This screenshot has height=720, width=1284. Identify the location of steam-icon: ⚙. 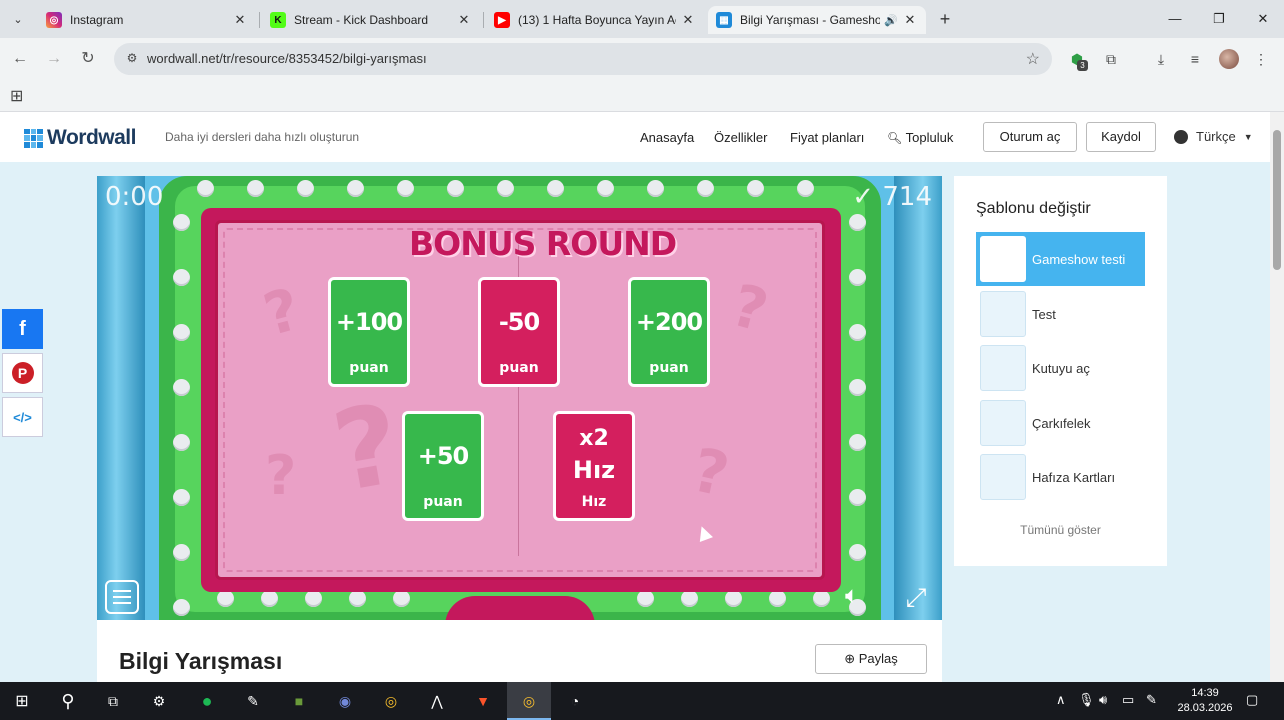
(159, 701).